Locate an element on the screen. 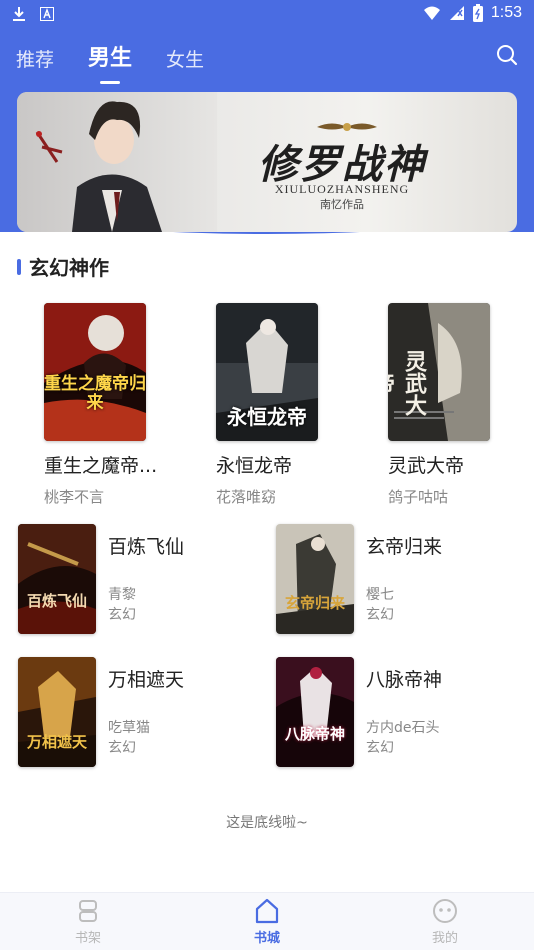  featured-book-card: 灵武大帝 灵武大帝 鸽子咕咕 is located at coordinates (461, 405).